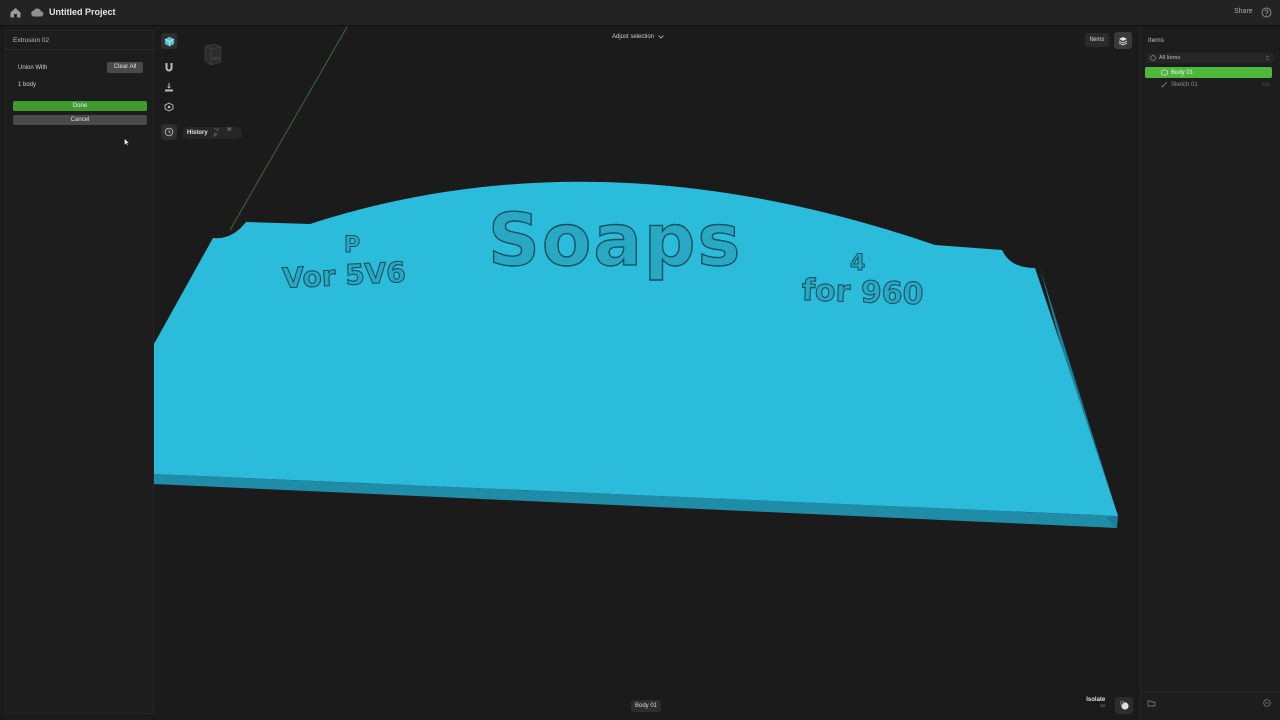 The image size is (1280, 720). I want to click on isolate-label-group: Isolate Off, so click(1093, 702).